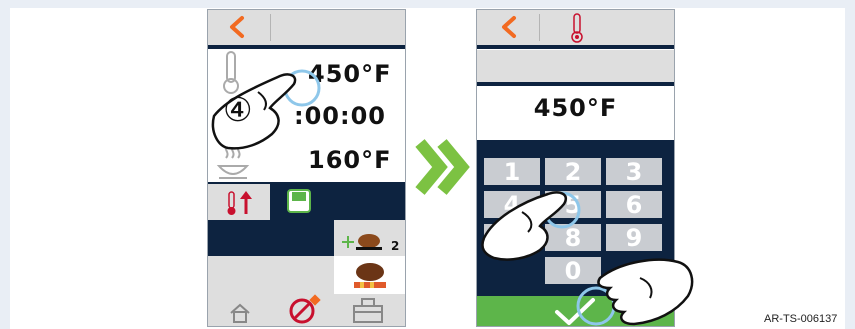 The width and height of the screenshot is (855, 329). What do you see at coordinates (575, 66) in the screenshot?
I see `title-bar` at bounding box center [575, 66].